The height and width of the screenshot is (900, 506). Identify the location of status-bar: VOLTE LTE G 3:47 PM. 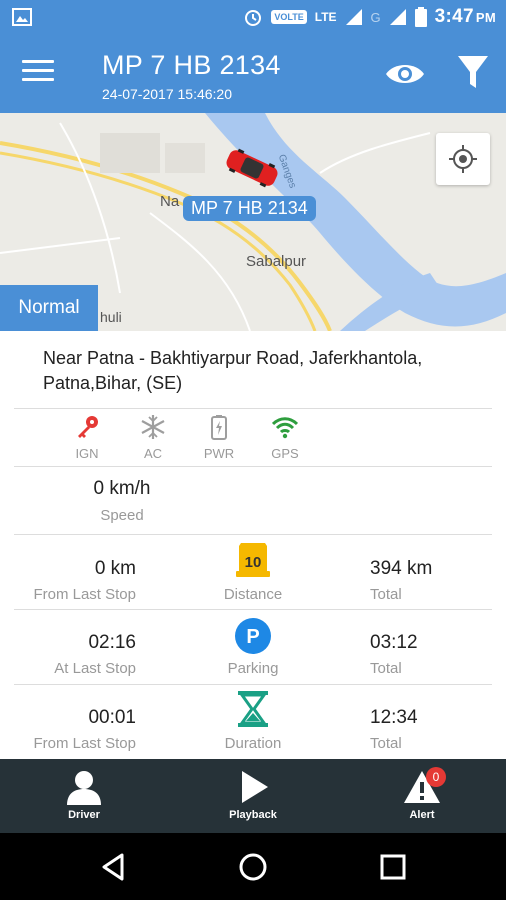
(253, 17).